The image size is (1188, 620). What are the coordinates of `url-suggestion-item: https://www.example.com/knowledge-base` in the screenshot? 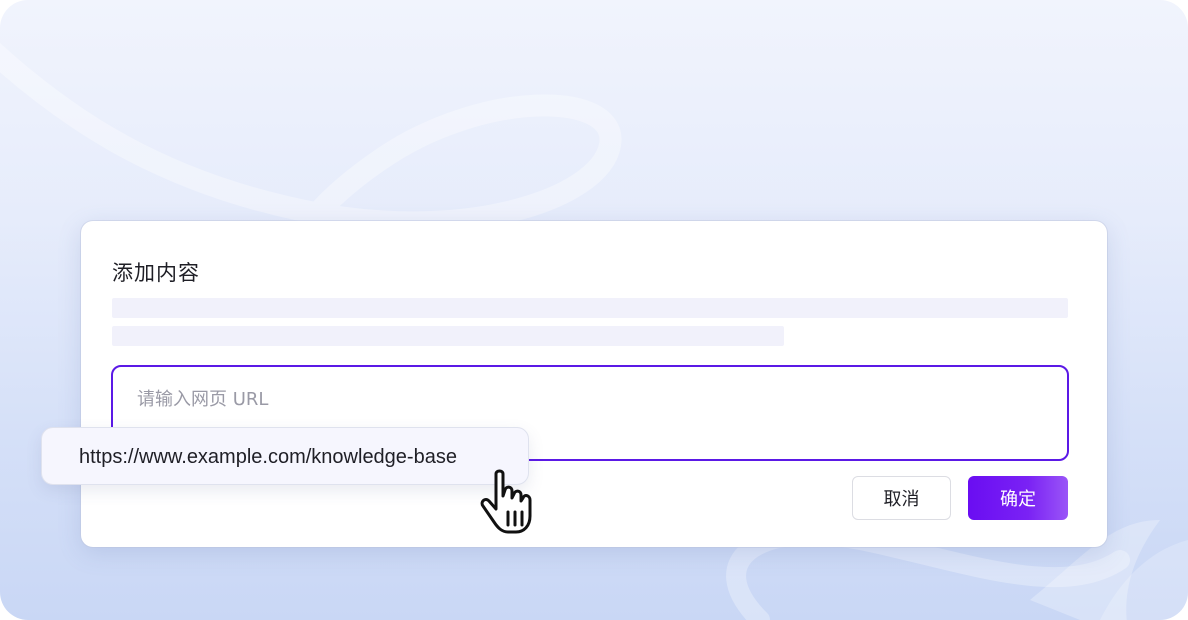 It's located at (285, 456).